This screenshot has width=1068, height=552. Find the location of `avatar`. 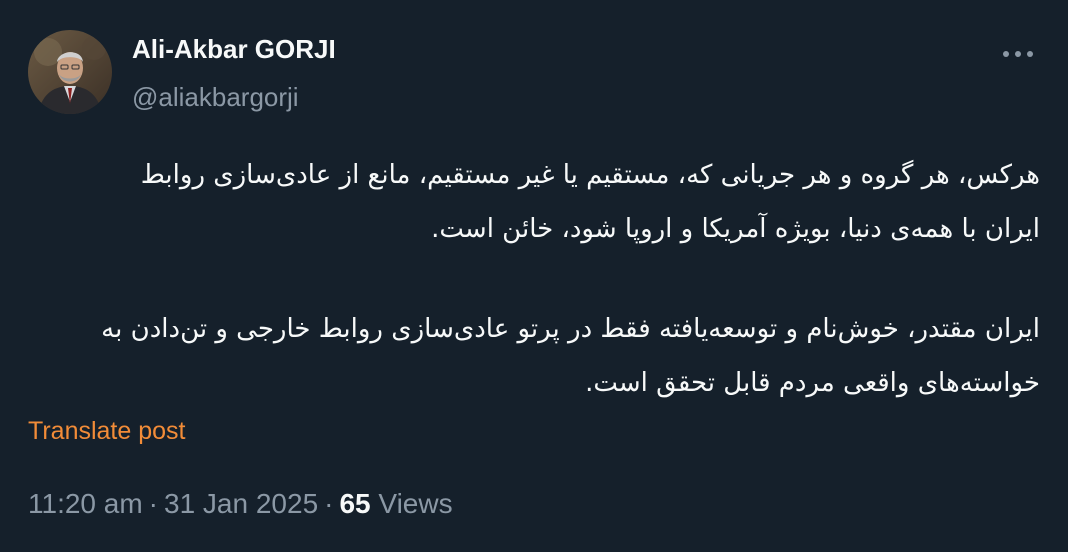

avatar is located at coordinates (70, 72).